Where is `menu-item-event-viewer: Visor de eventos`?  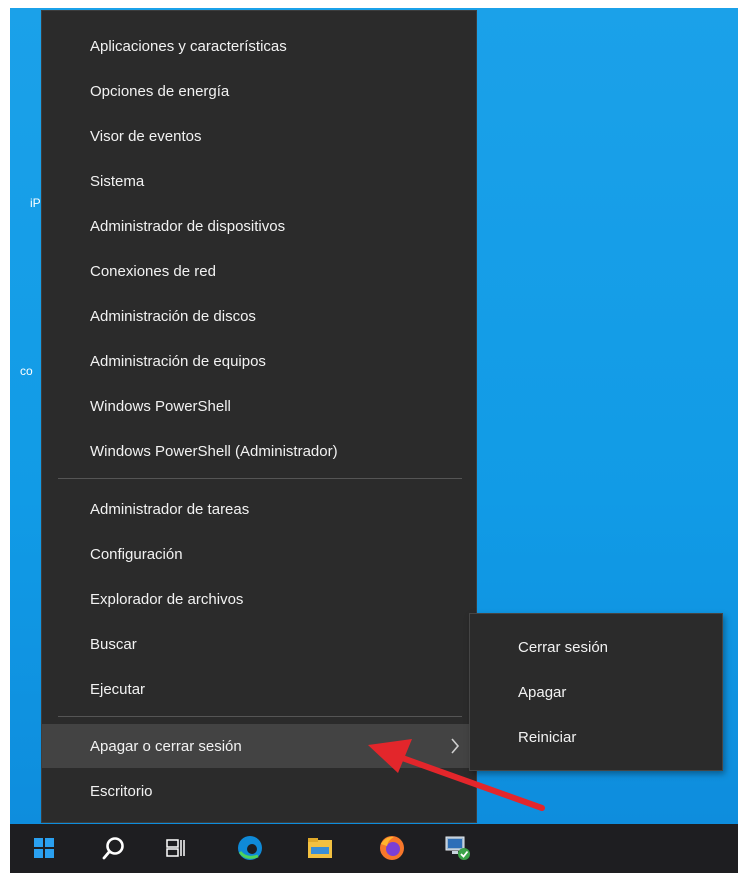 menu-item-event-viewer: Visor de eventos is located at coordinates (259, 136).